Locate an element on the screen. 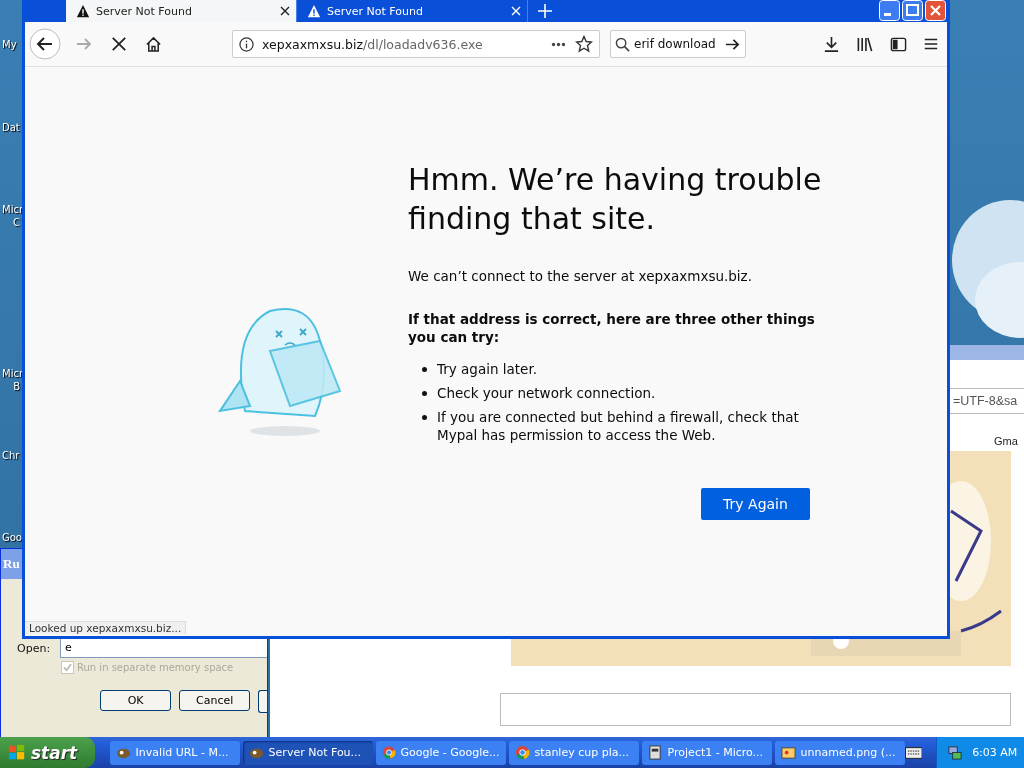 This screenshot has width=1024, height=768. desktop-icon-label: Goo is located at coordinates (12, 537).